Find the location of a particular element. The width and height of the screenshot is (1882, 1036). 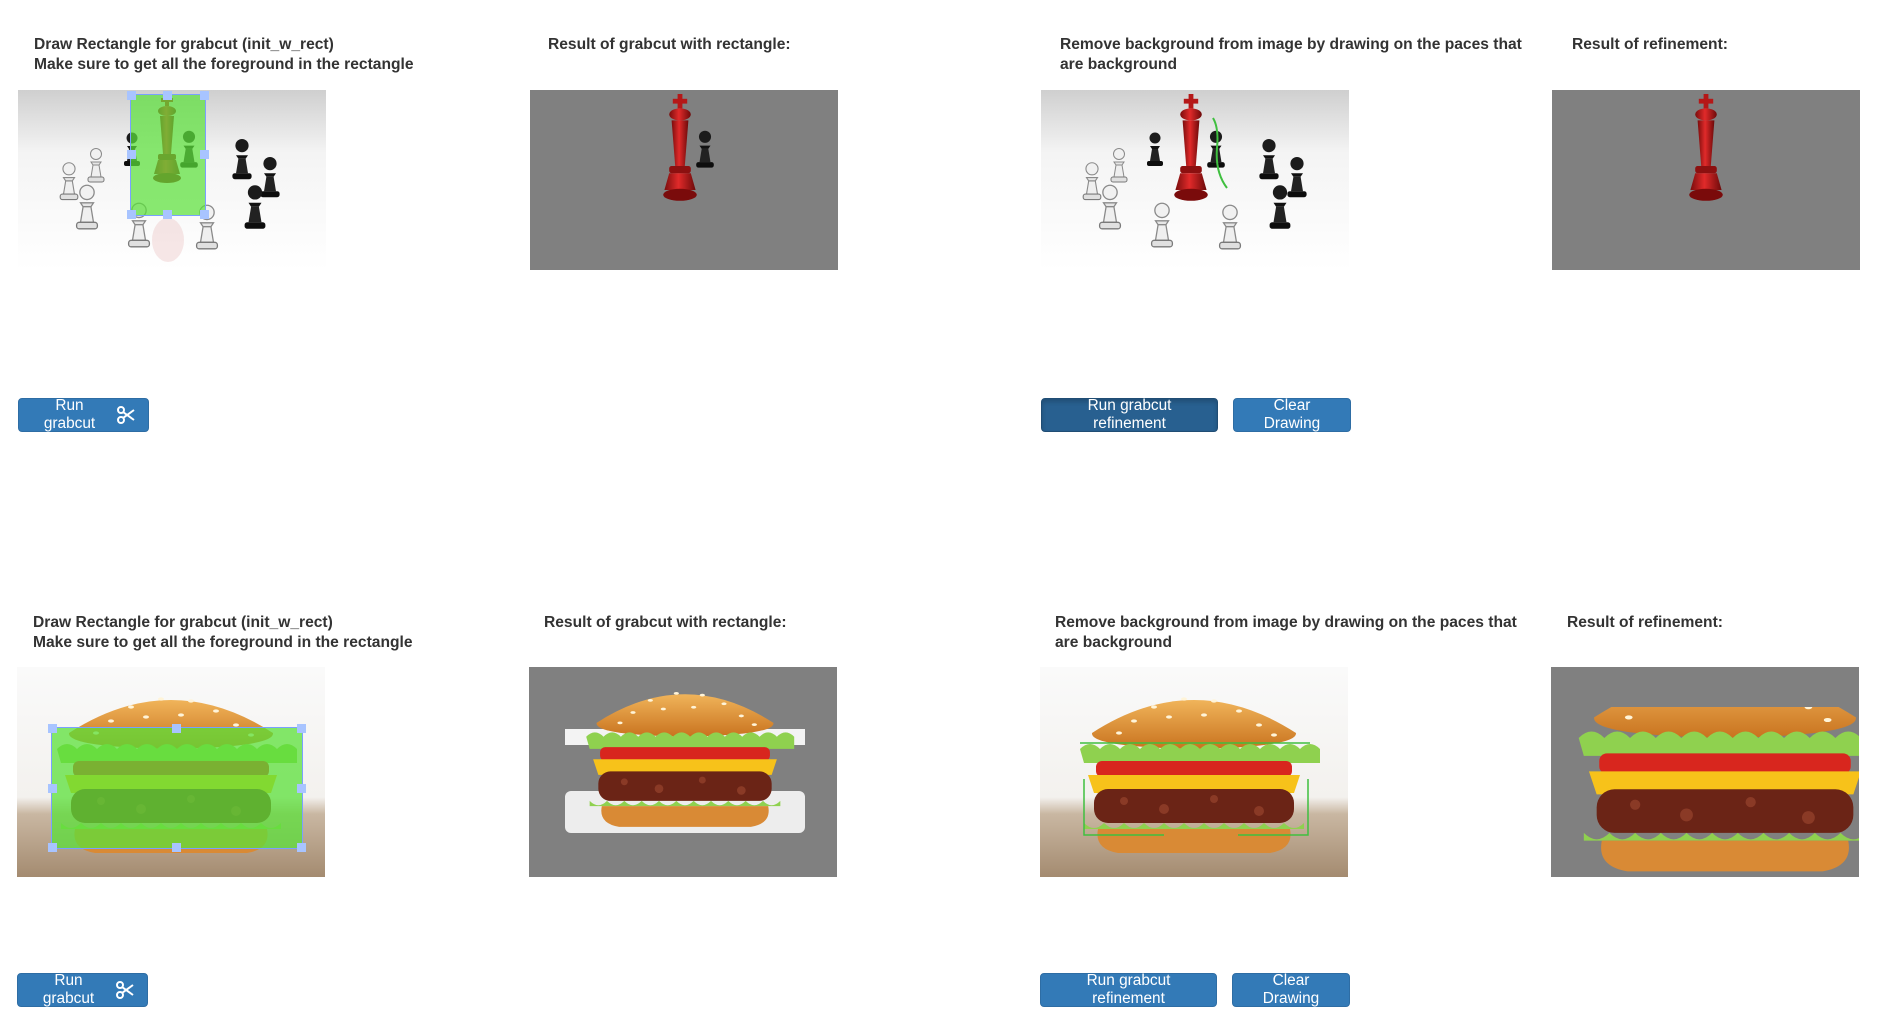

chess-pieces-image is located at coordinates (1195, 180).